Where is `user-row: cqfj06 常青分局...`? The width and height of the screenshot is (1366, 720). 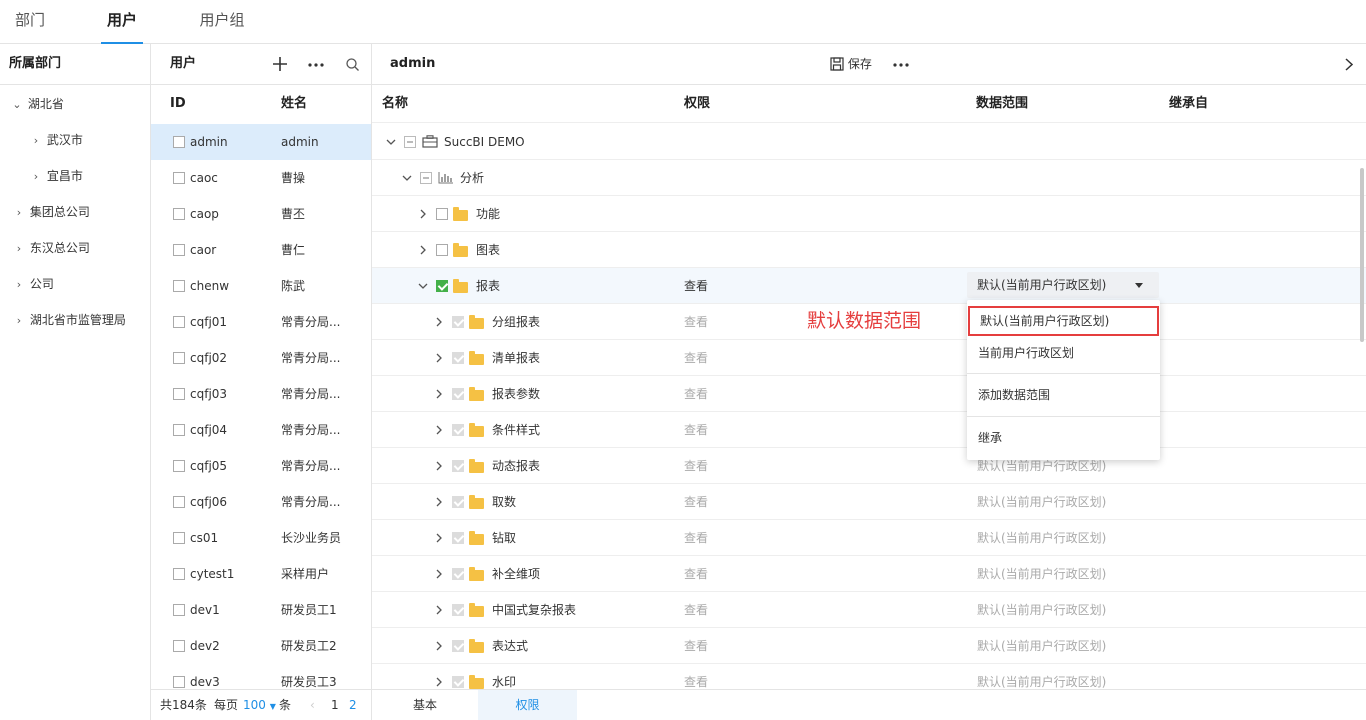
user-row: cqfj06 常青分局... is located at coordinates (261, 502).